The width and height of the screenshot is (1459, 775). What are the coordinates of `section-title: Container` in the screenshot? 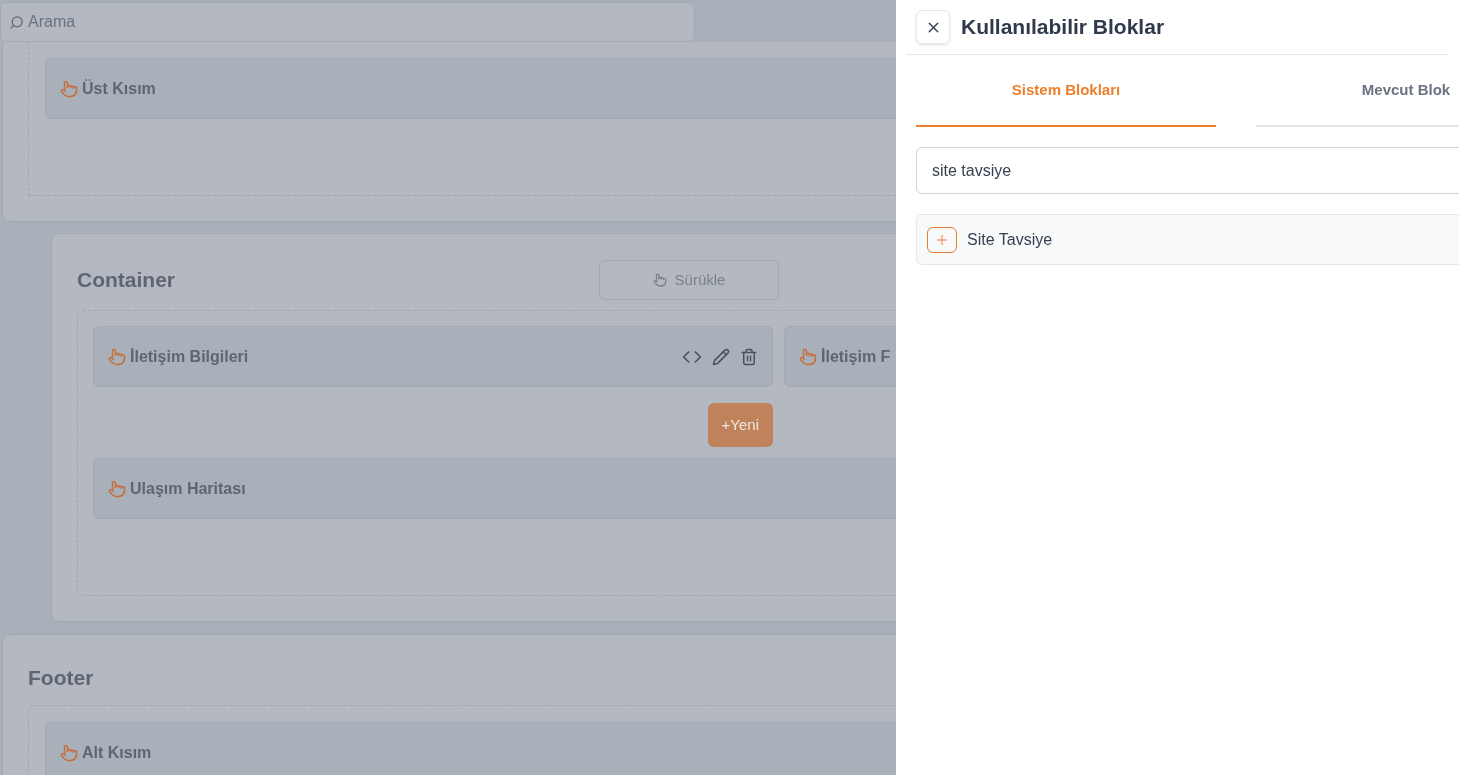 It's located at (126, 280).